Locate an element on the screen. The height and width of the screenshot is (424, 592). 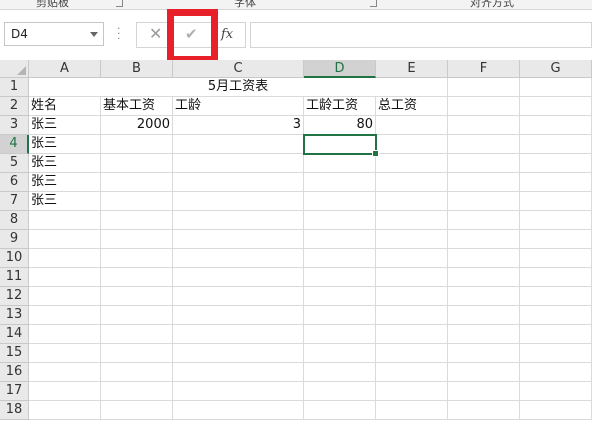
row-header-8: 8 is located at coordinates (14, 220).